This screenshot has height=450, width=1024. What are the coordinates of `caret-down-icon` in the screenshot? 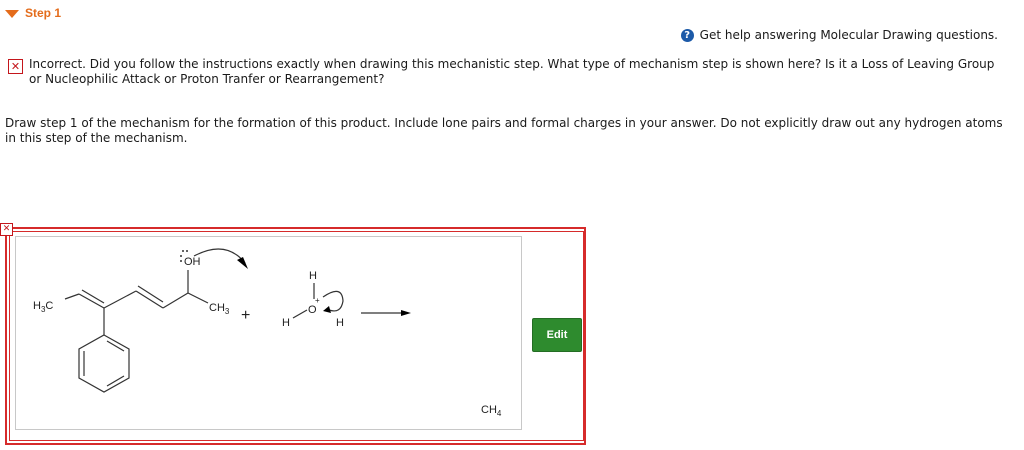 It's located at (12, 13).